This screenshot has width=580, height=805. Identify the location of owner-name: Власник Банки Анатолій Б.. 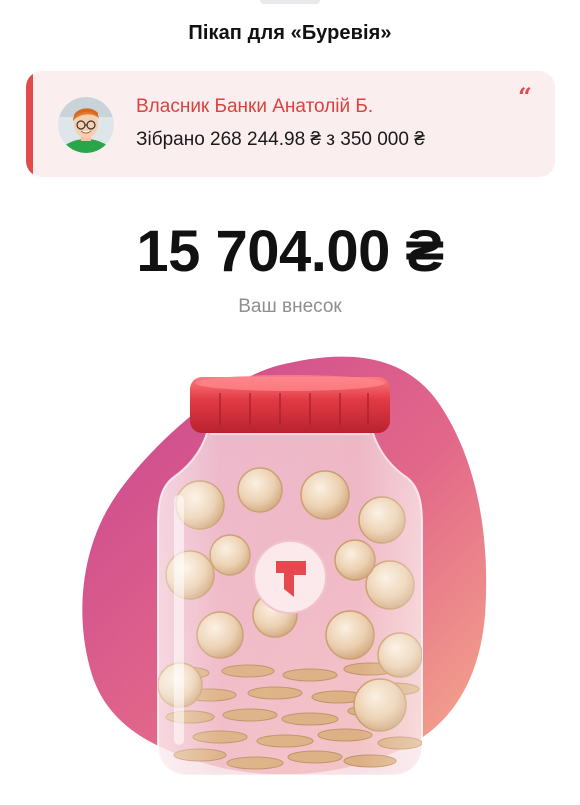
(255, 106).